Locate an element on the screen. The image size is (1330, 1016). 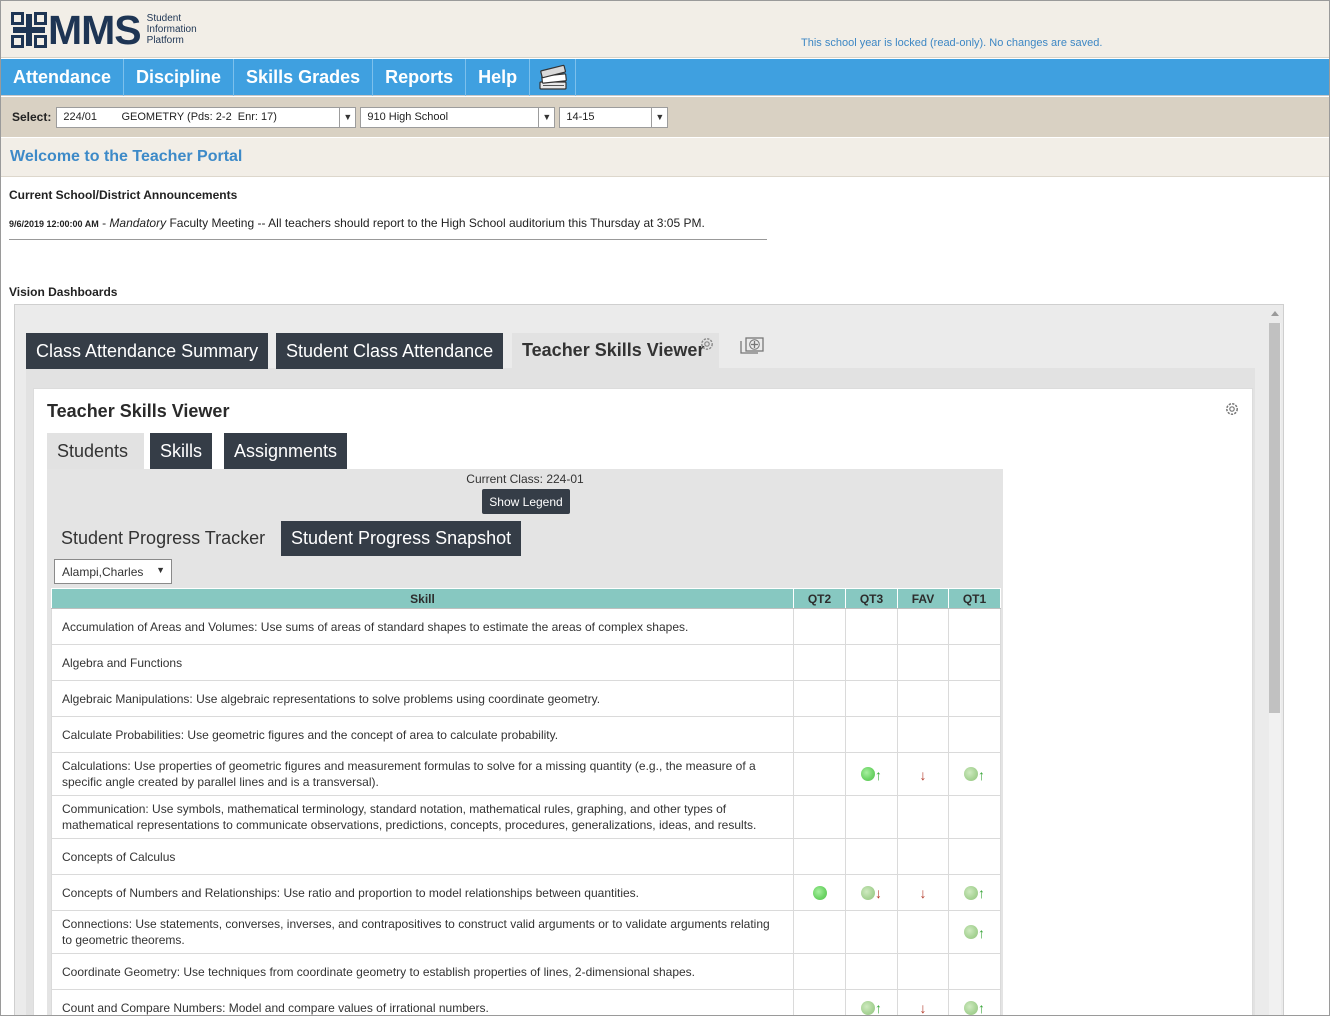
tab-students: Students is located at coordinates (95, 451).